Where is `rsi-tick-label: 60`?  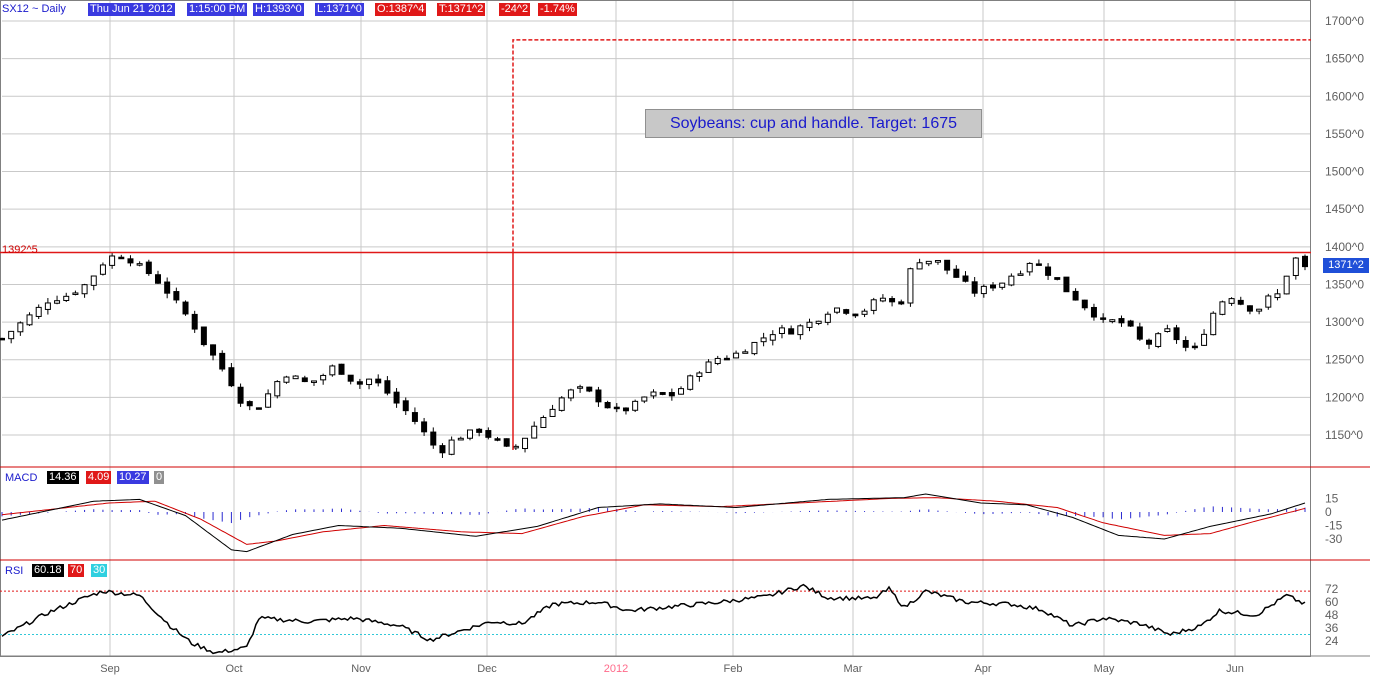
rsi-tick-label: 60 is located at coordinates (1332, 602).